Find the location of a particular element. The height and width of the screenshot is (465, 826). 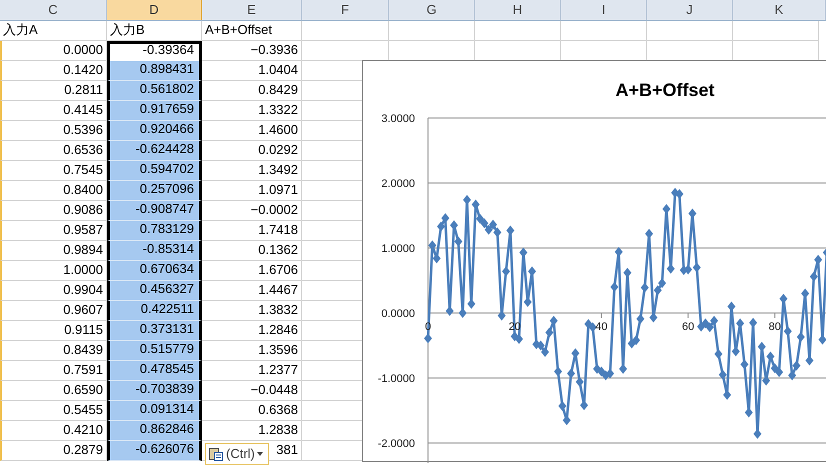

table-cell: 0.0292 is located at coordinates (252, 151).